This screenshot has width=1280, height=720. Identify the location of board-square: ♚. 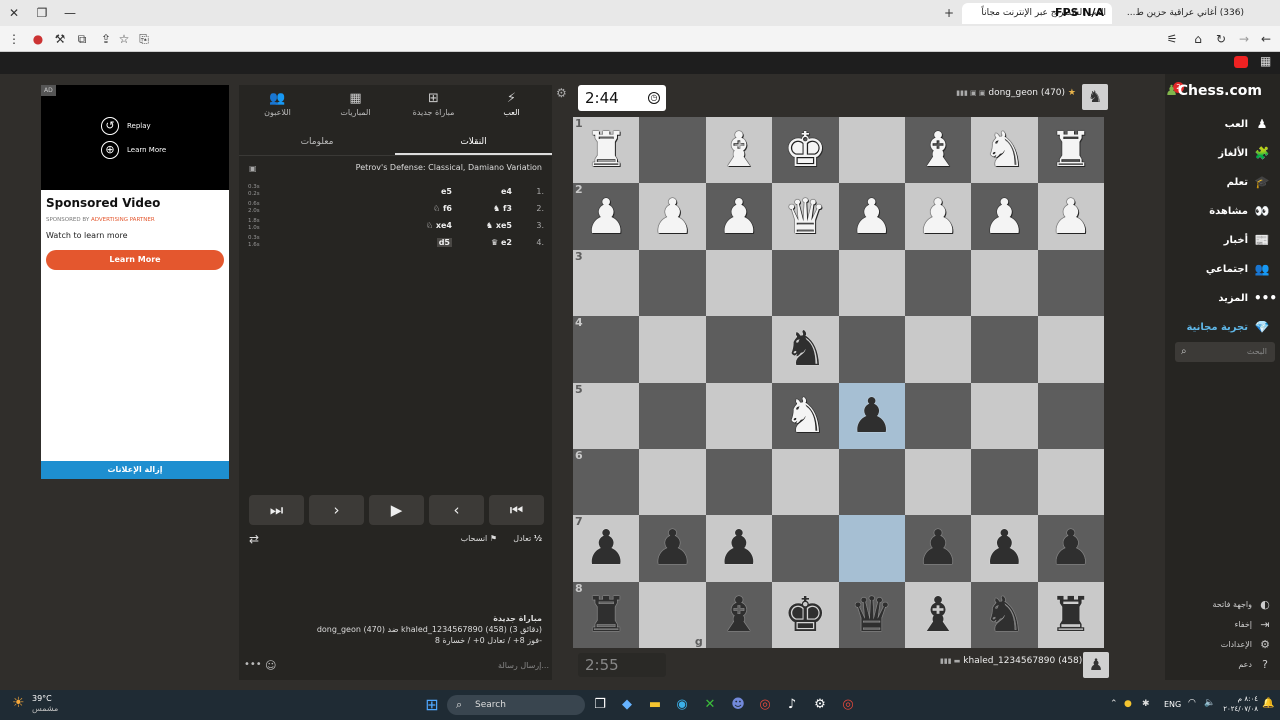
(805, 614).